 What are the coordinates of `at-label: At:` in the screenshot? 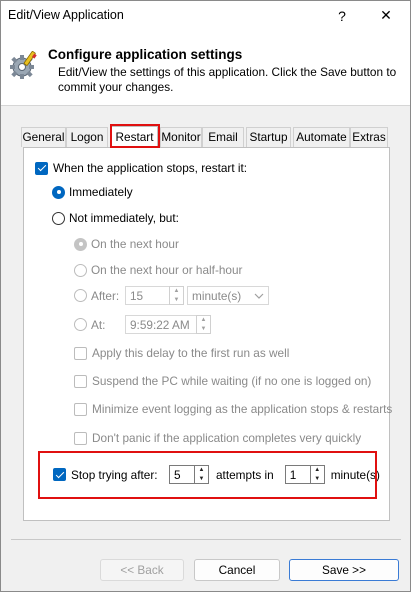 It's located at (98, 324).